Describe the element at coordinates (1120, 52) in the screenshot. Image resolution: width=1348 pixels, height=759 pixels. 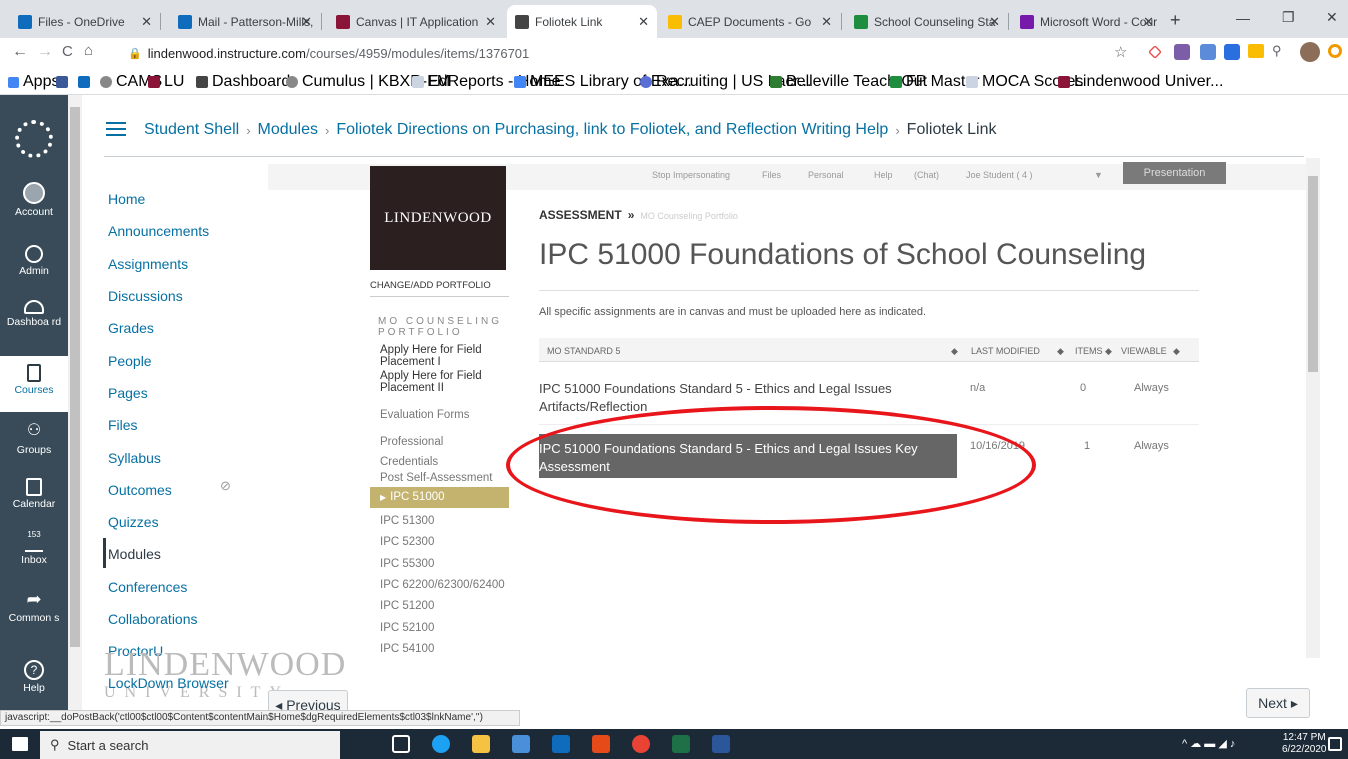
I see `star-bookmark-icon: ☆` at that location.